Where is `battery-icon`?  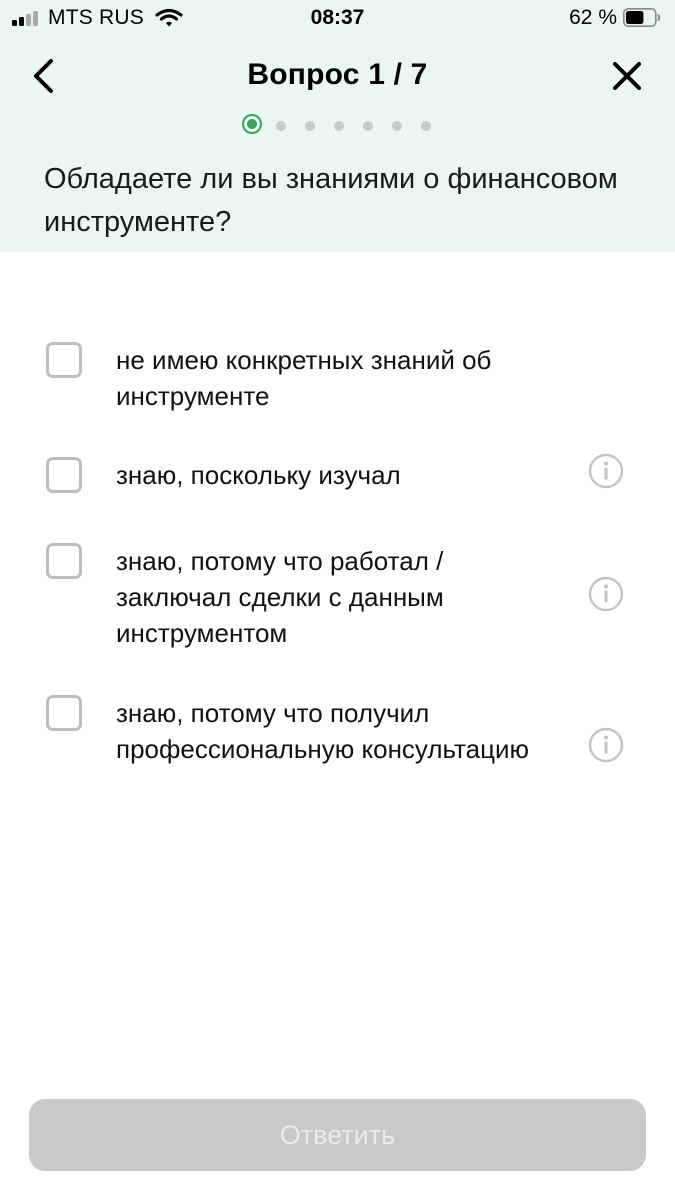 battery-icon is located at coordinates (642, 17).